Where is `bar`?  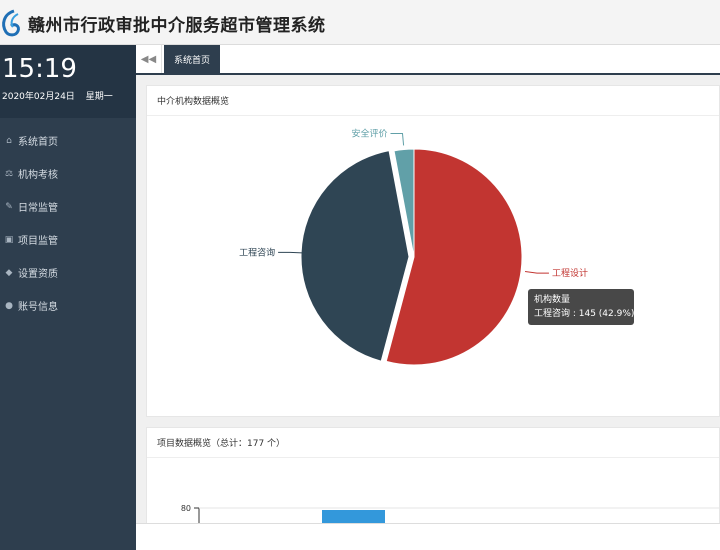 bar is located at coordinates (353, 517).